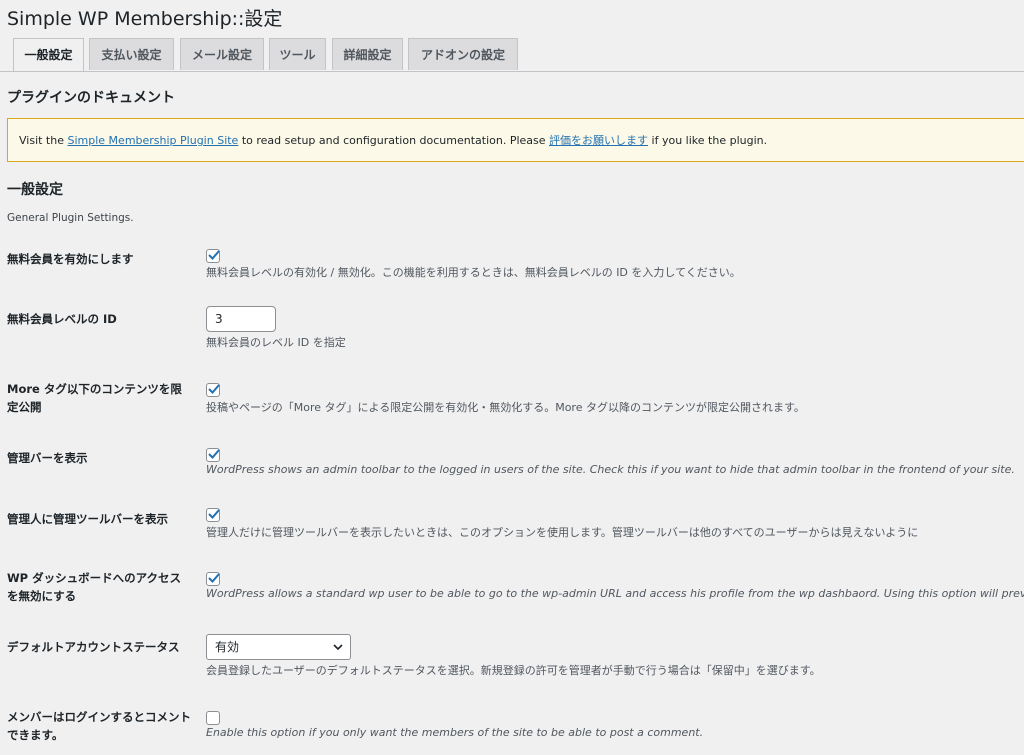  I want to click on notice-prefix: Visit the, so click(43, 140).